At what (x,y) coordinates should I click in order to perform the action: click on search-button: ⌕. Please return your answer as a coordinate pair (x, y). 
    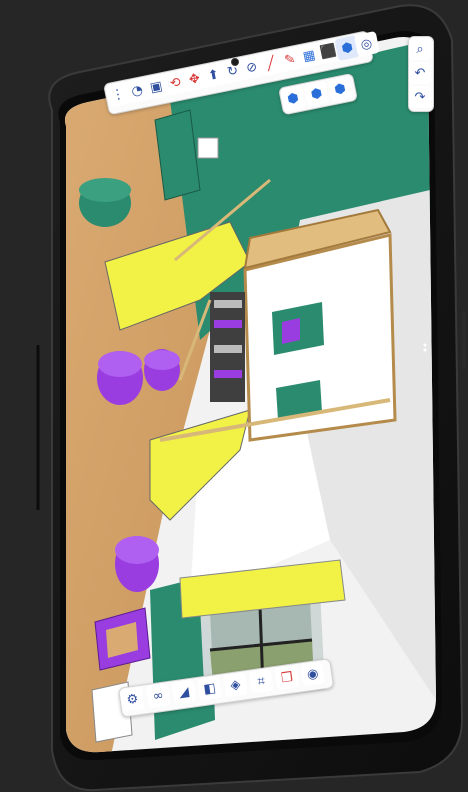
    Looking at the image, I should click on (420, 49).